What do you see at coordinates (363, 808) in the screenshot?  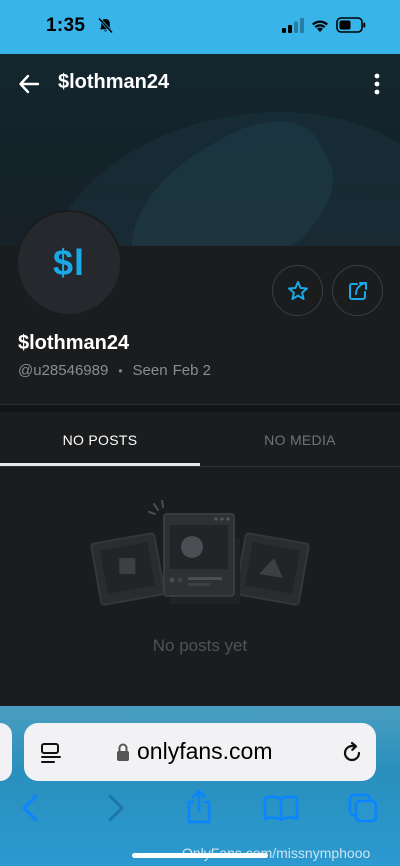 I see `tabs-overview-icon` at bounding box center [363, 808].